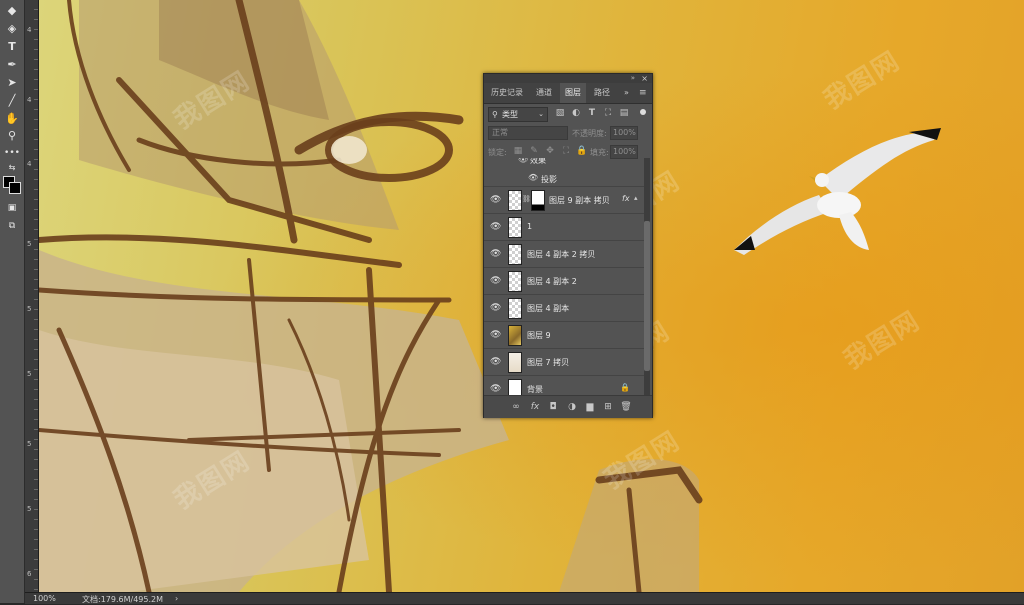 This screenshot has height=605, width=1024. What do you see at coordinates (626, 198) in the screenshot?
I see `fx-badge: fx` at bounding box center [626, 198].